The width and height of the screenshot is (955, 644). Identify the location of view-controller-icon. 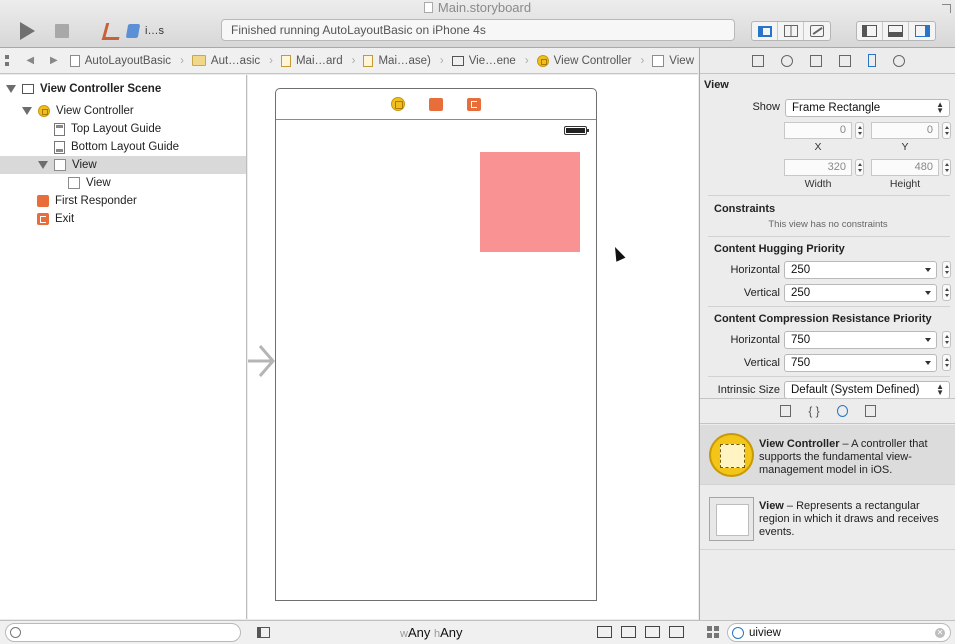
(398, 104).